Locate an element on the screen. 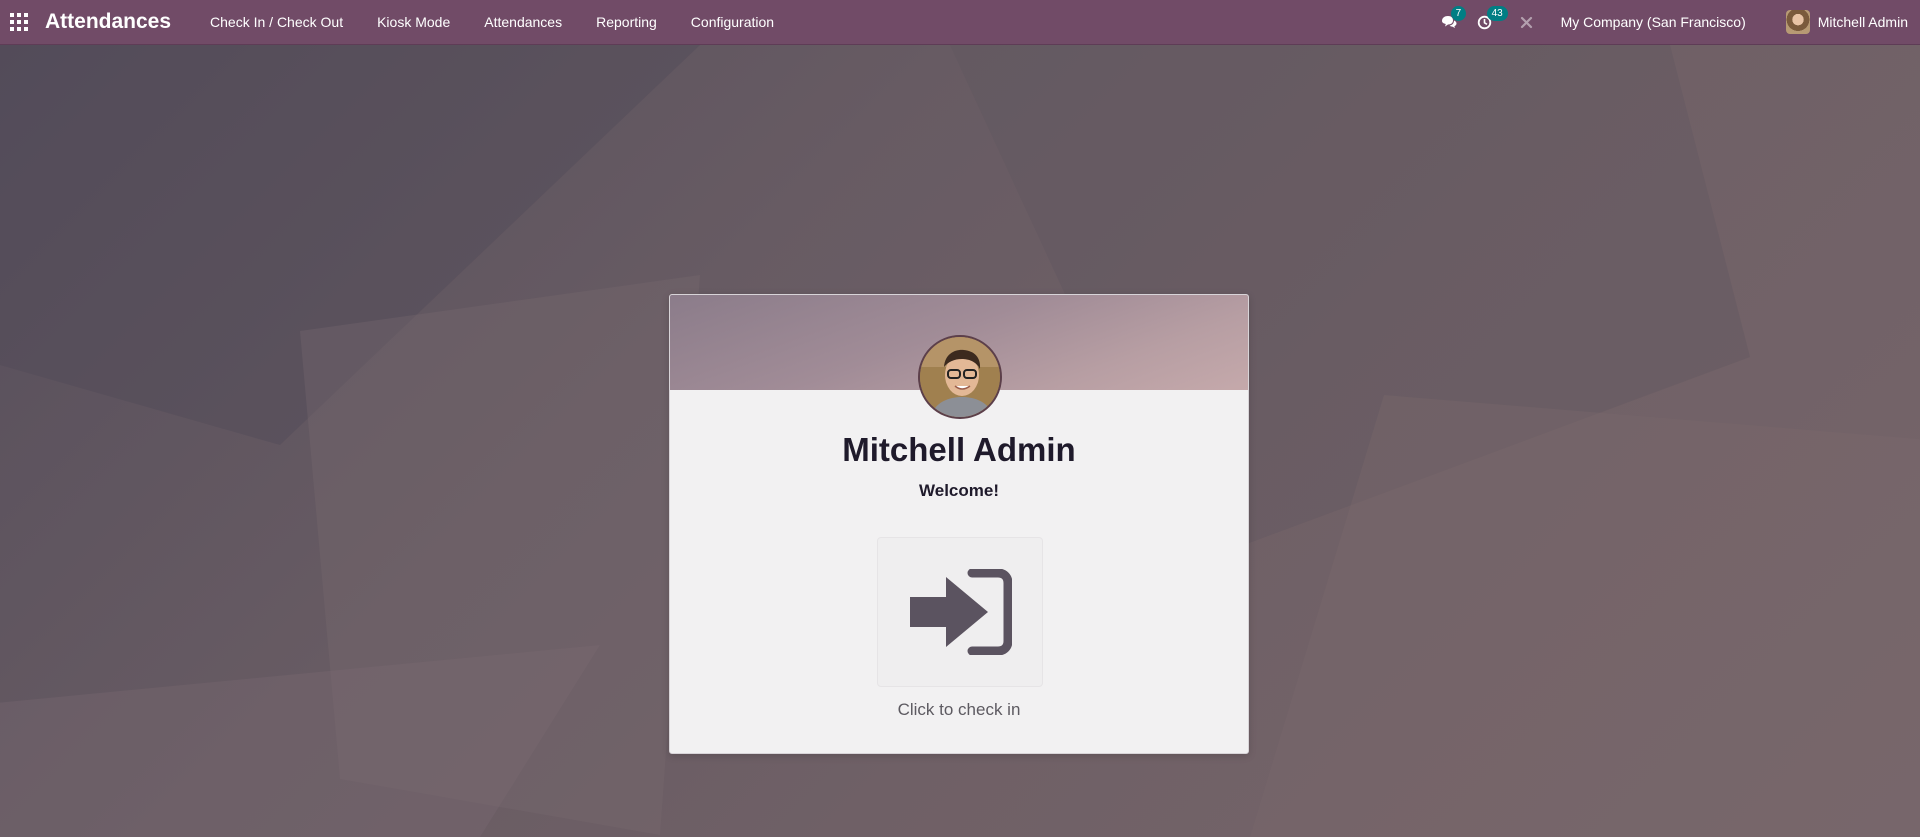 Image resolution: width=1920 pixels, height=837 pixels. menu-item-reporting: Reporting is located at coordinates (626, 22).